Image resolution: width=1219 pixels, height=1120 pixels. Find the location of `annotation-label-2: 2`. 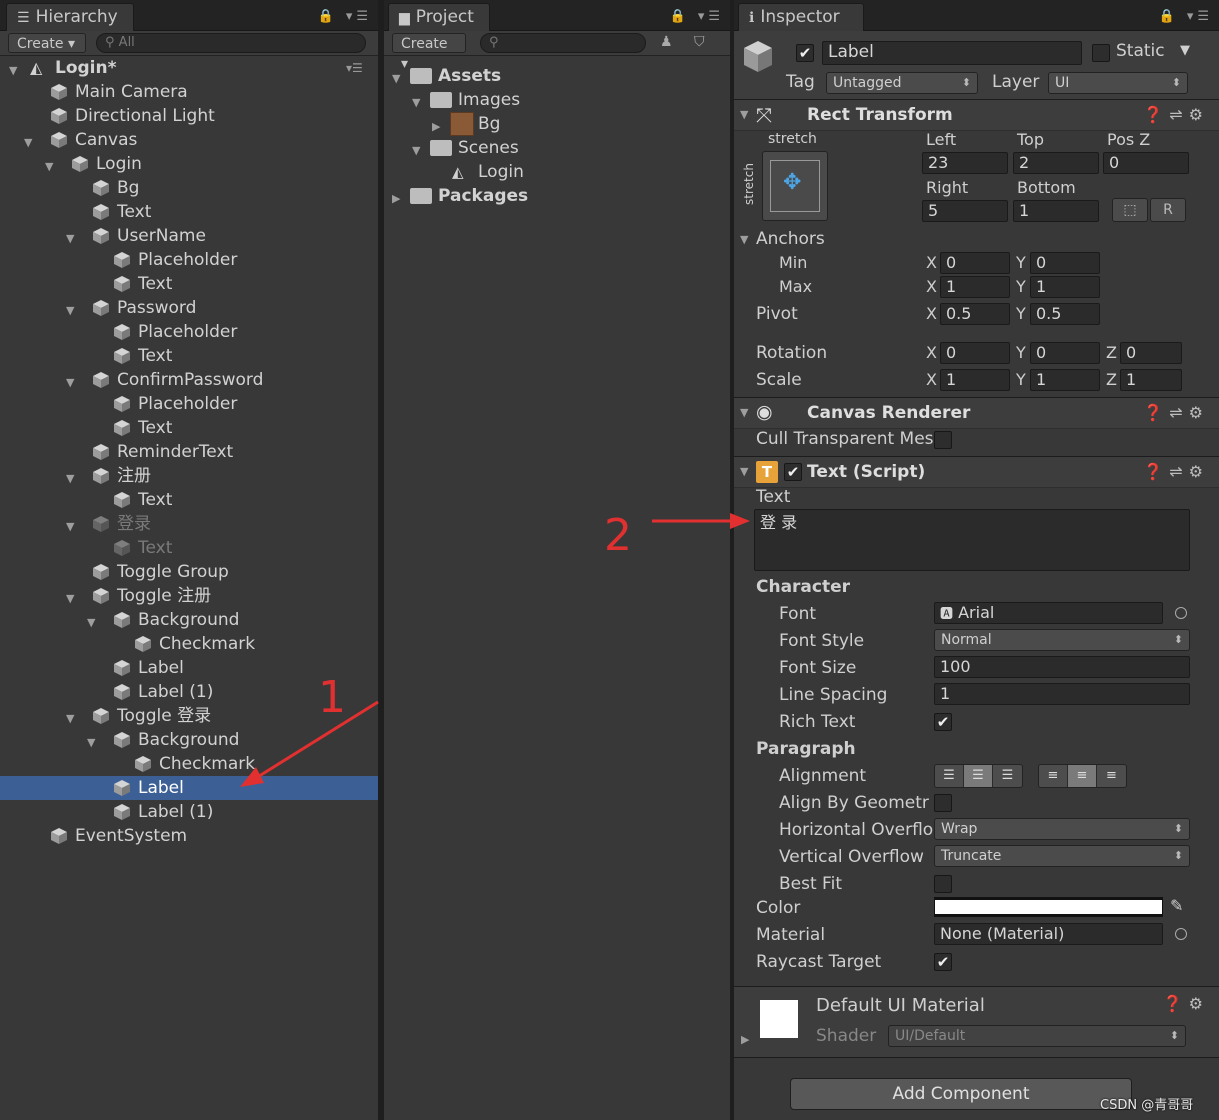

annotation-label-2: 2 is located at coordinates (618, 535).